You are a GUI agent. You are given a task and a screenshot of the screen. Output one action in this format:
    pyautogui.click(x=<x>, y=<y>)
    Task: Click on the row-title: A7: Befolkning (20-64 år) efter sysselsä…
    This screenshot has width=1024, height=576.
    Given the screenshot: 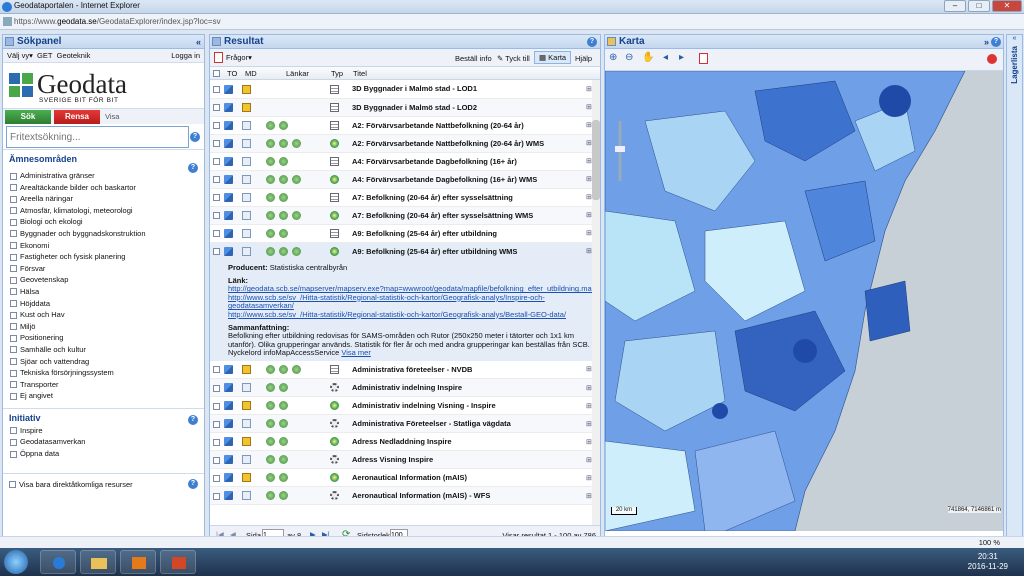 What is the action you would take?
    pyautogui.click(x=468, y=197)
    